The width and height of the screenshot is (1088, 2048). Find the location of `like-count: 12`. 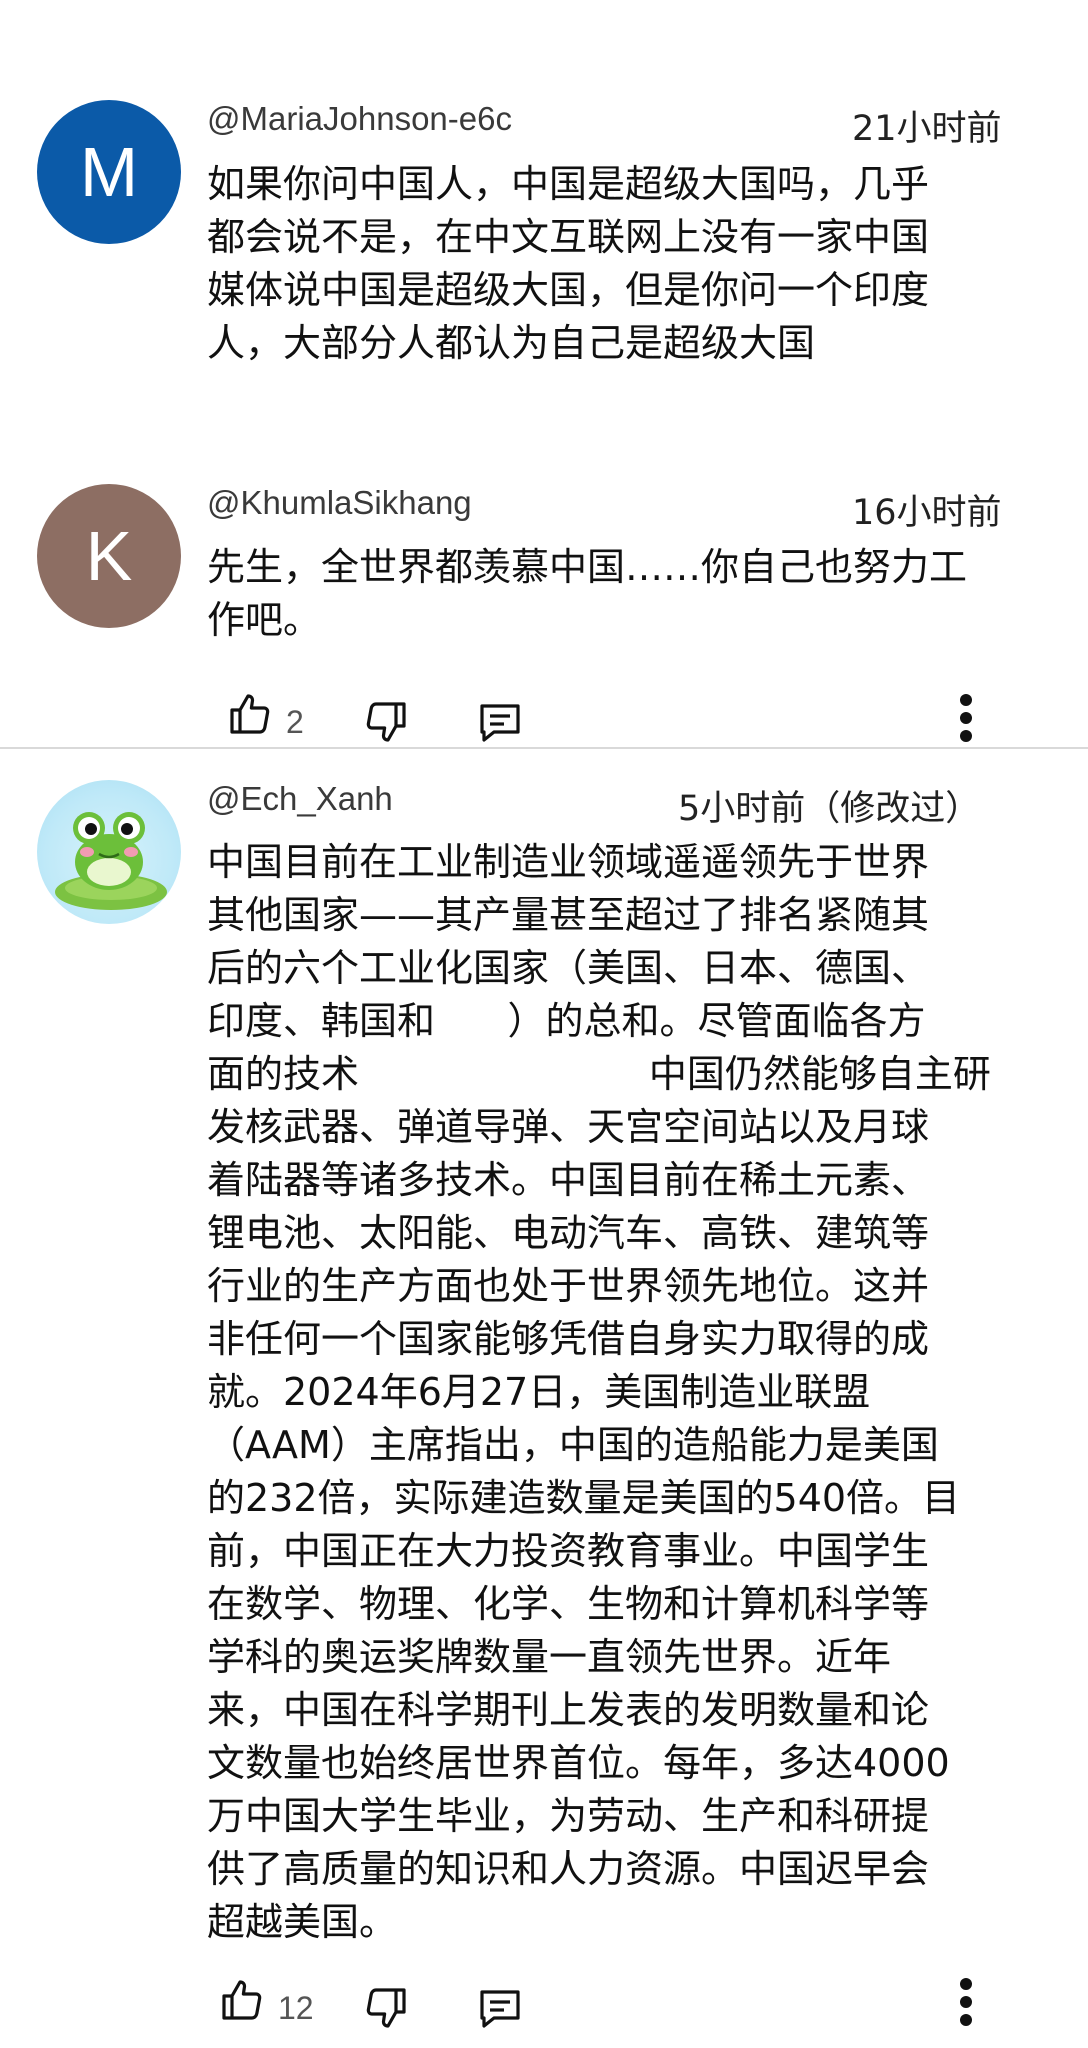

like-count: 12 is located at coordinates (296, 2008).